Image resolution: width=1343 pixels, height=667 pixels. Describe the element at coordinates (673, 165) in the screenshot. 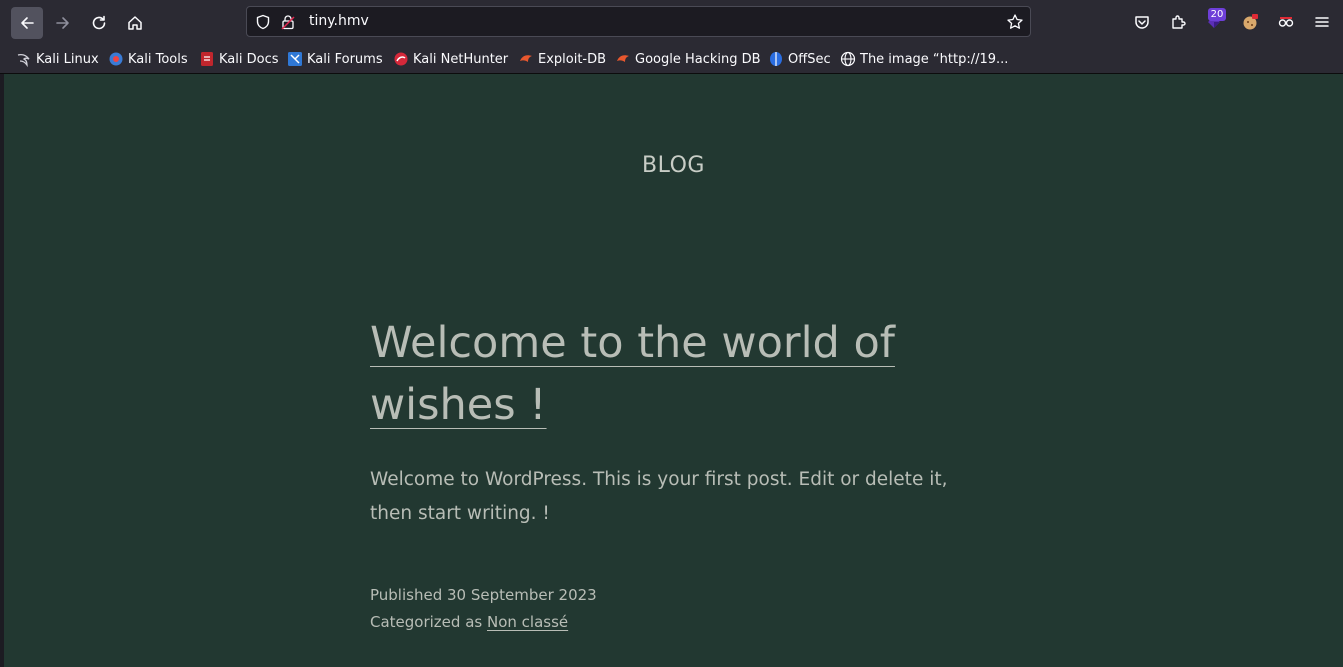

I see `site-title: BLOG` at that location.